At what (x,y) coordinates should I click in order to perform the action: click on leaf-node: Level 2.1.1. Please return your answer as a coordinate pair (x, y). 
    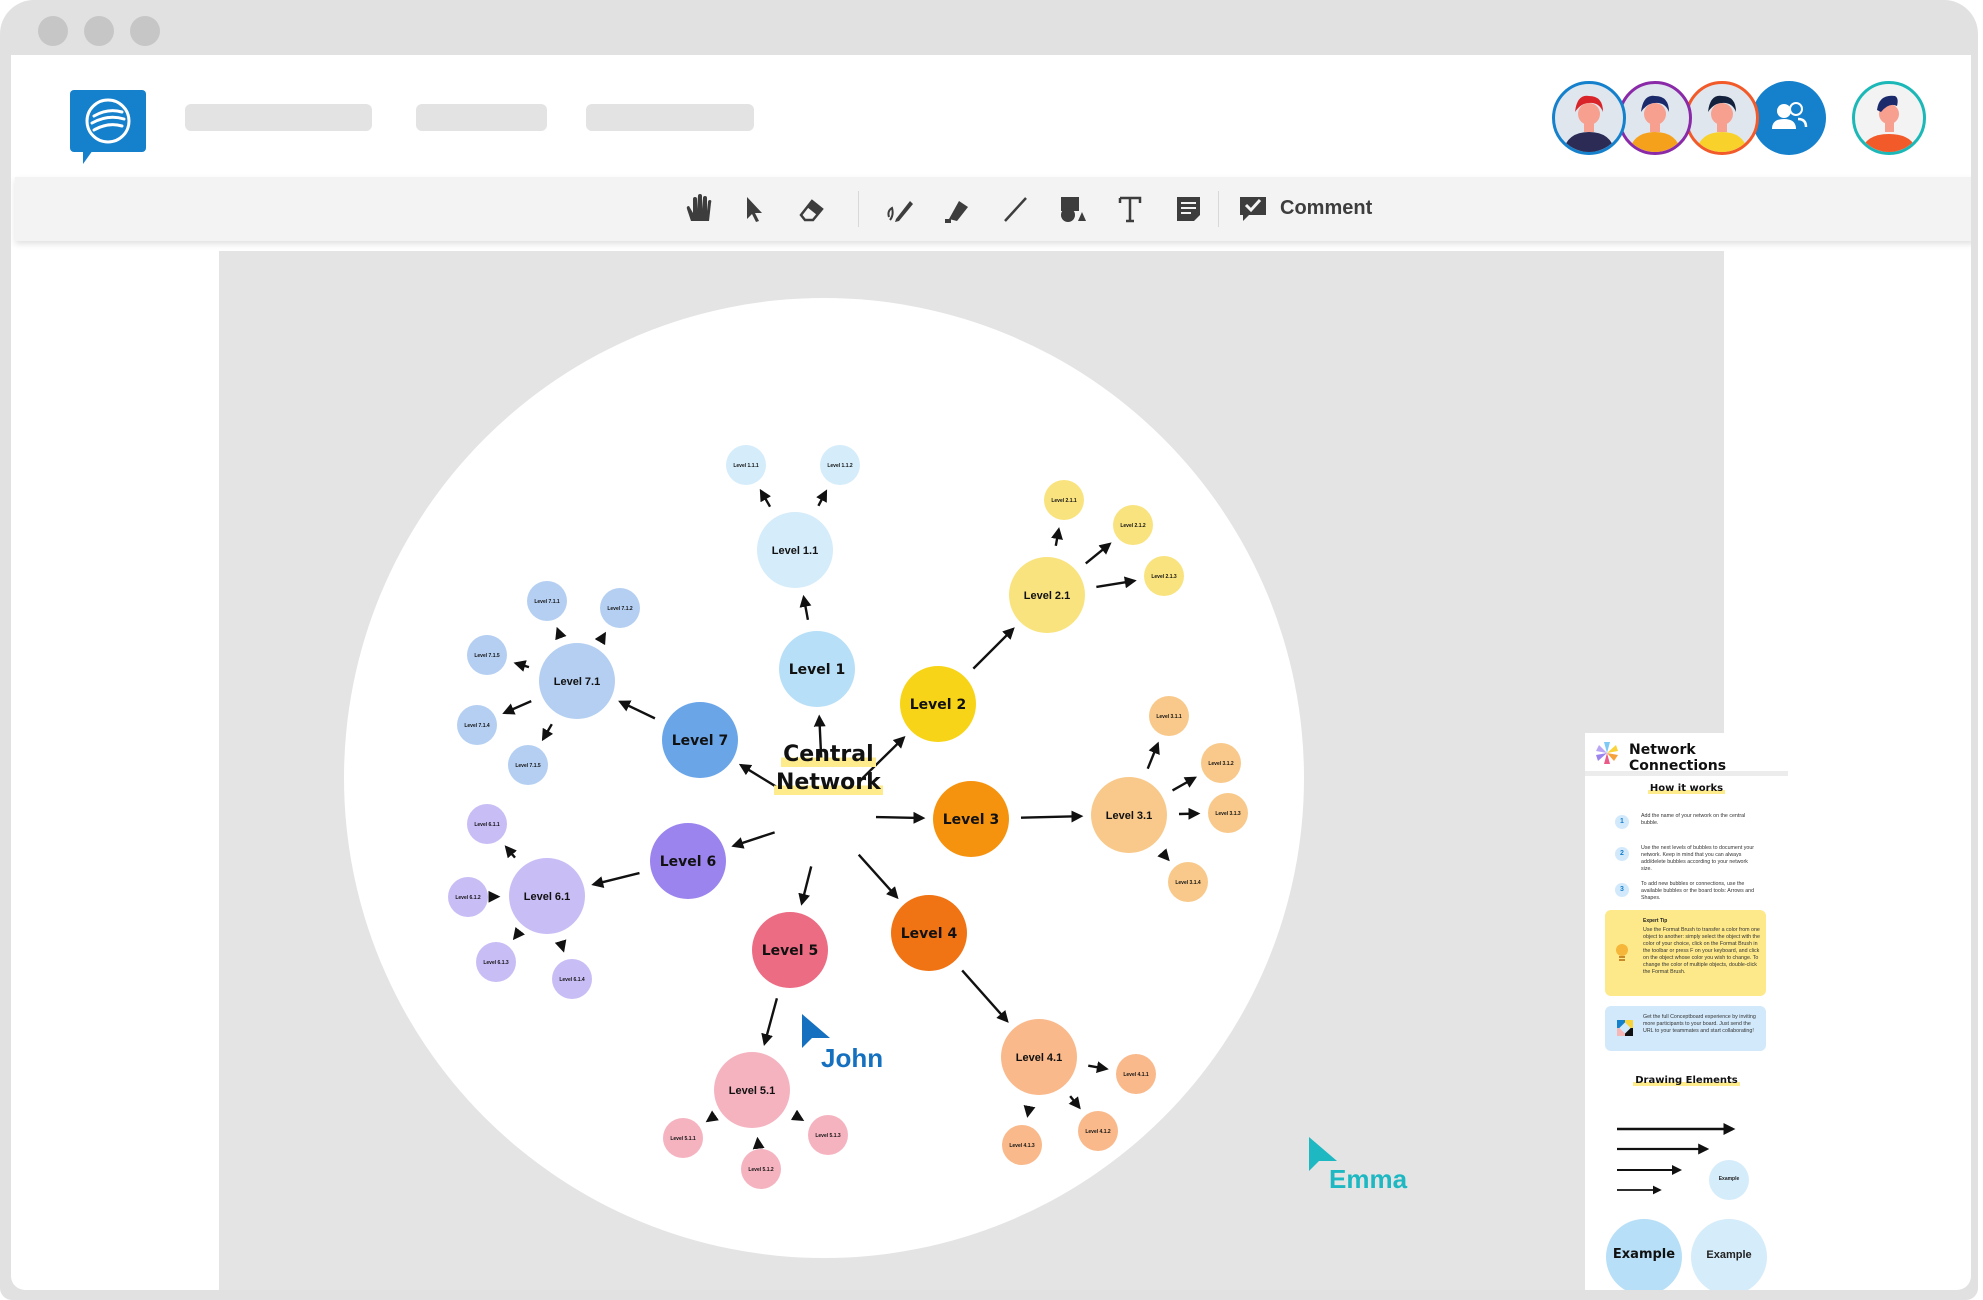
    Looking at the image, I should click on (1064, 500).